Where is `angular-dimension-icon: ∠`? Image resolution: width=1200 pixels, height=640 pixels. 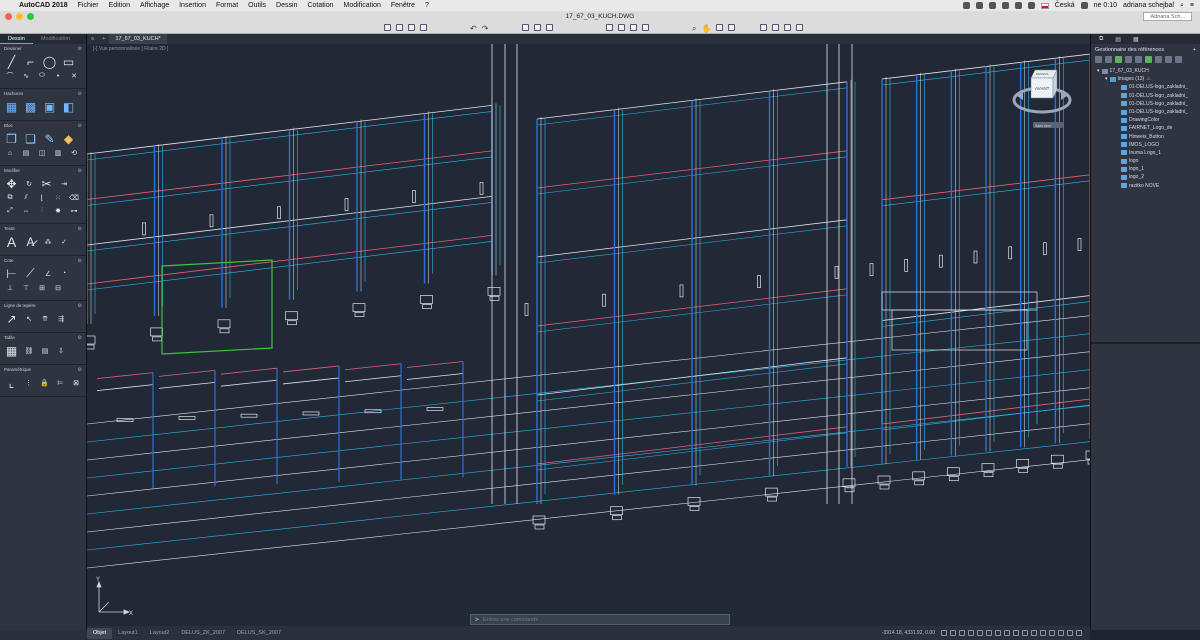
angular-dimension-icon: ∠ is located at coordinates (48, 274).